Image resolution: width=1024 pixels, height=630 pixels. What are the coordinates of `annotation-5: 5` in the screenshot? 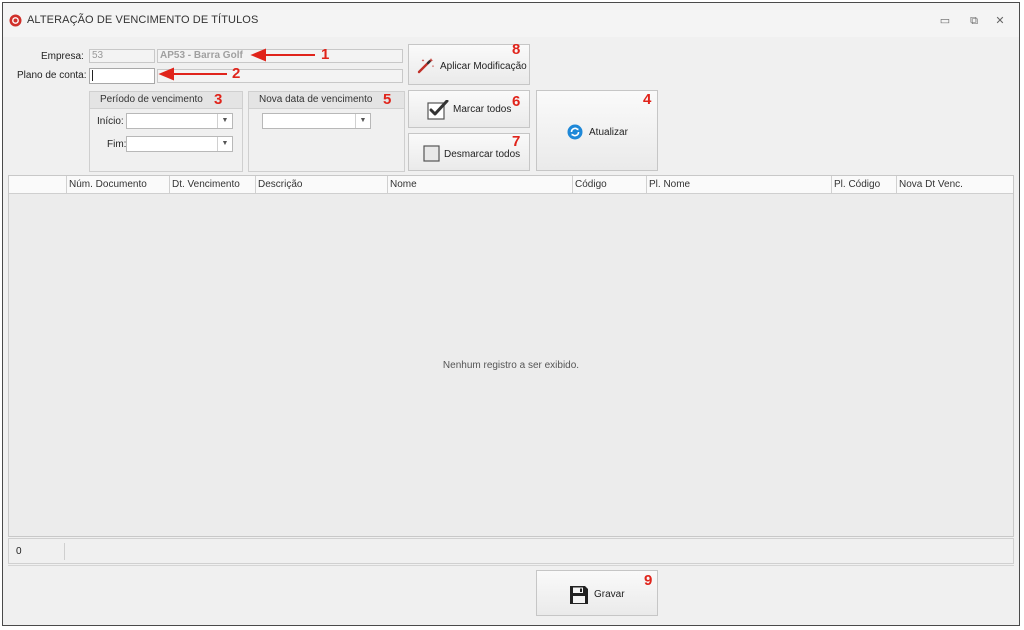 It's located at (387, 99).